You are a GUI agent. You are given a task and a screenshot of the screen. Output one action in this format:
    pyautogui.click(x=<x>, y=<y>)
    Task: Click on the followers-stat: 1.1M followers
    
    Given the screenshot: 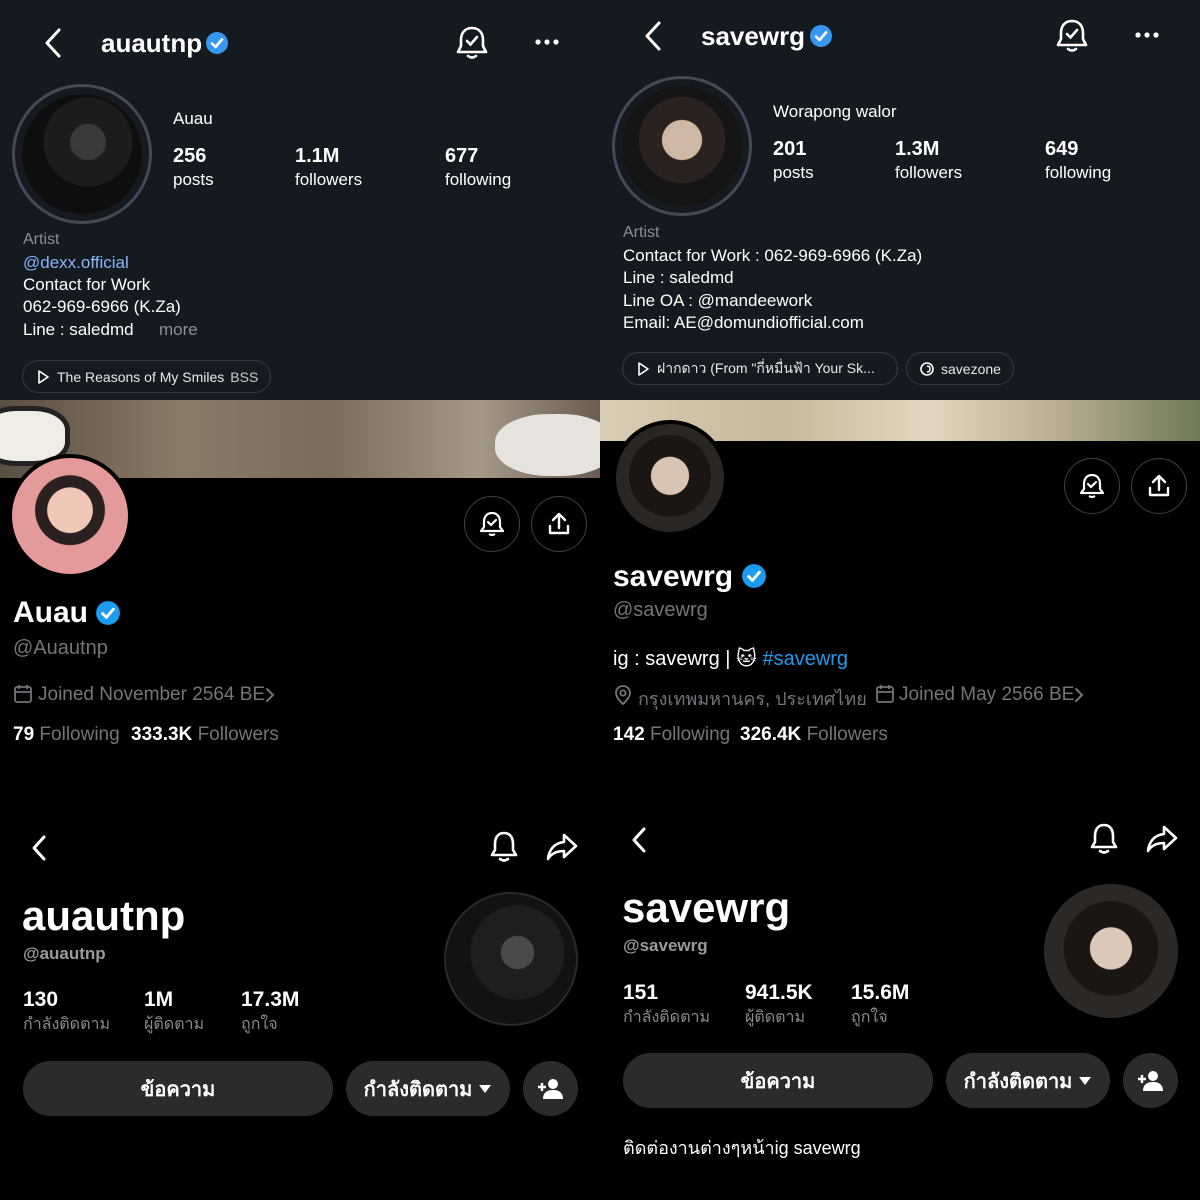 What is the action you would take?
    pyautogui.click(x=328, y=167)
    